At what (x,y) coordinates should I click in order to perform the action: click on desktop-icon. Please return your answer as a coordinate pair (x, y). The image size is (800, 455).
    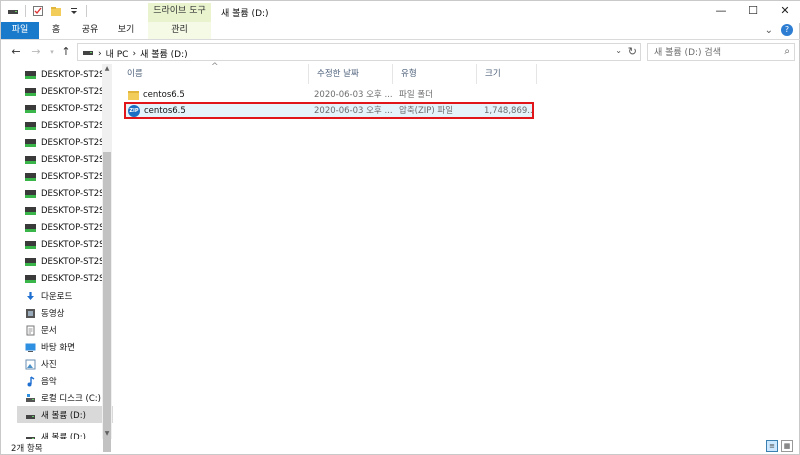
    Looking at the image, I should click on (30, 347).